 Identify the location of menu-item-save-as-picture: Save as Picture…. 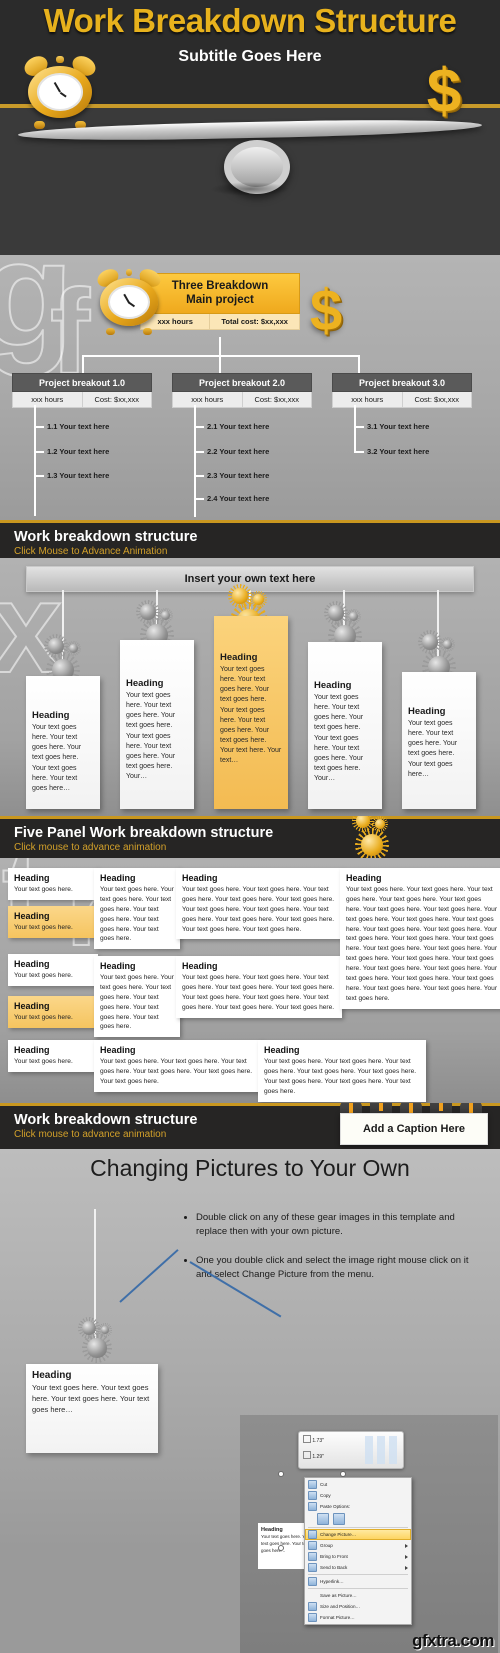
(358, 1595).